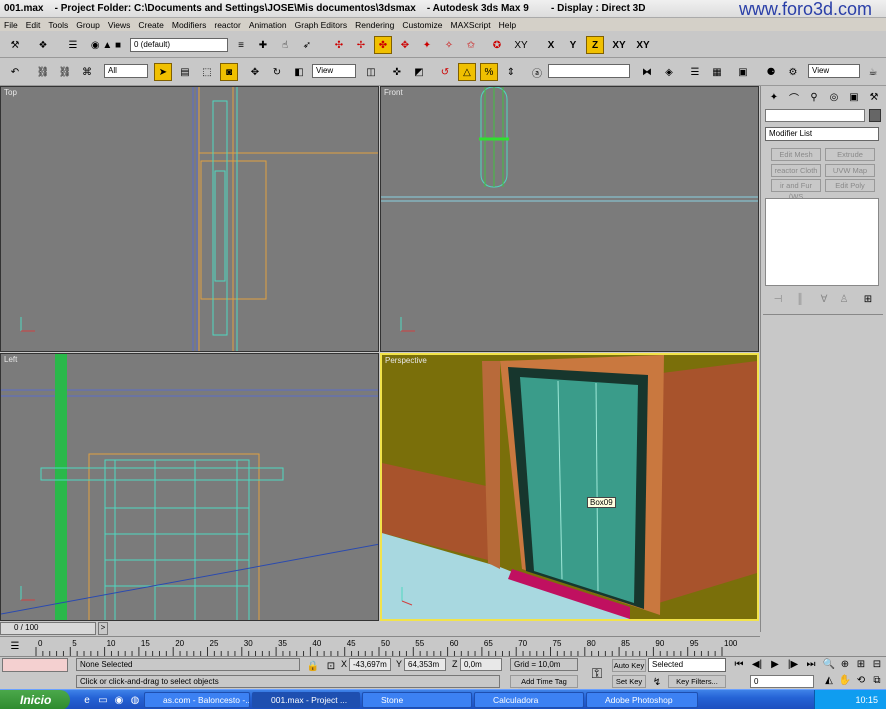  What do you see at coordinates (103, 628) in the screenshot?
I see `next-frame-arrow-icon: >` at bounding box center [103, 628].